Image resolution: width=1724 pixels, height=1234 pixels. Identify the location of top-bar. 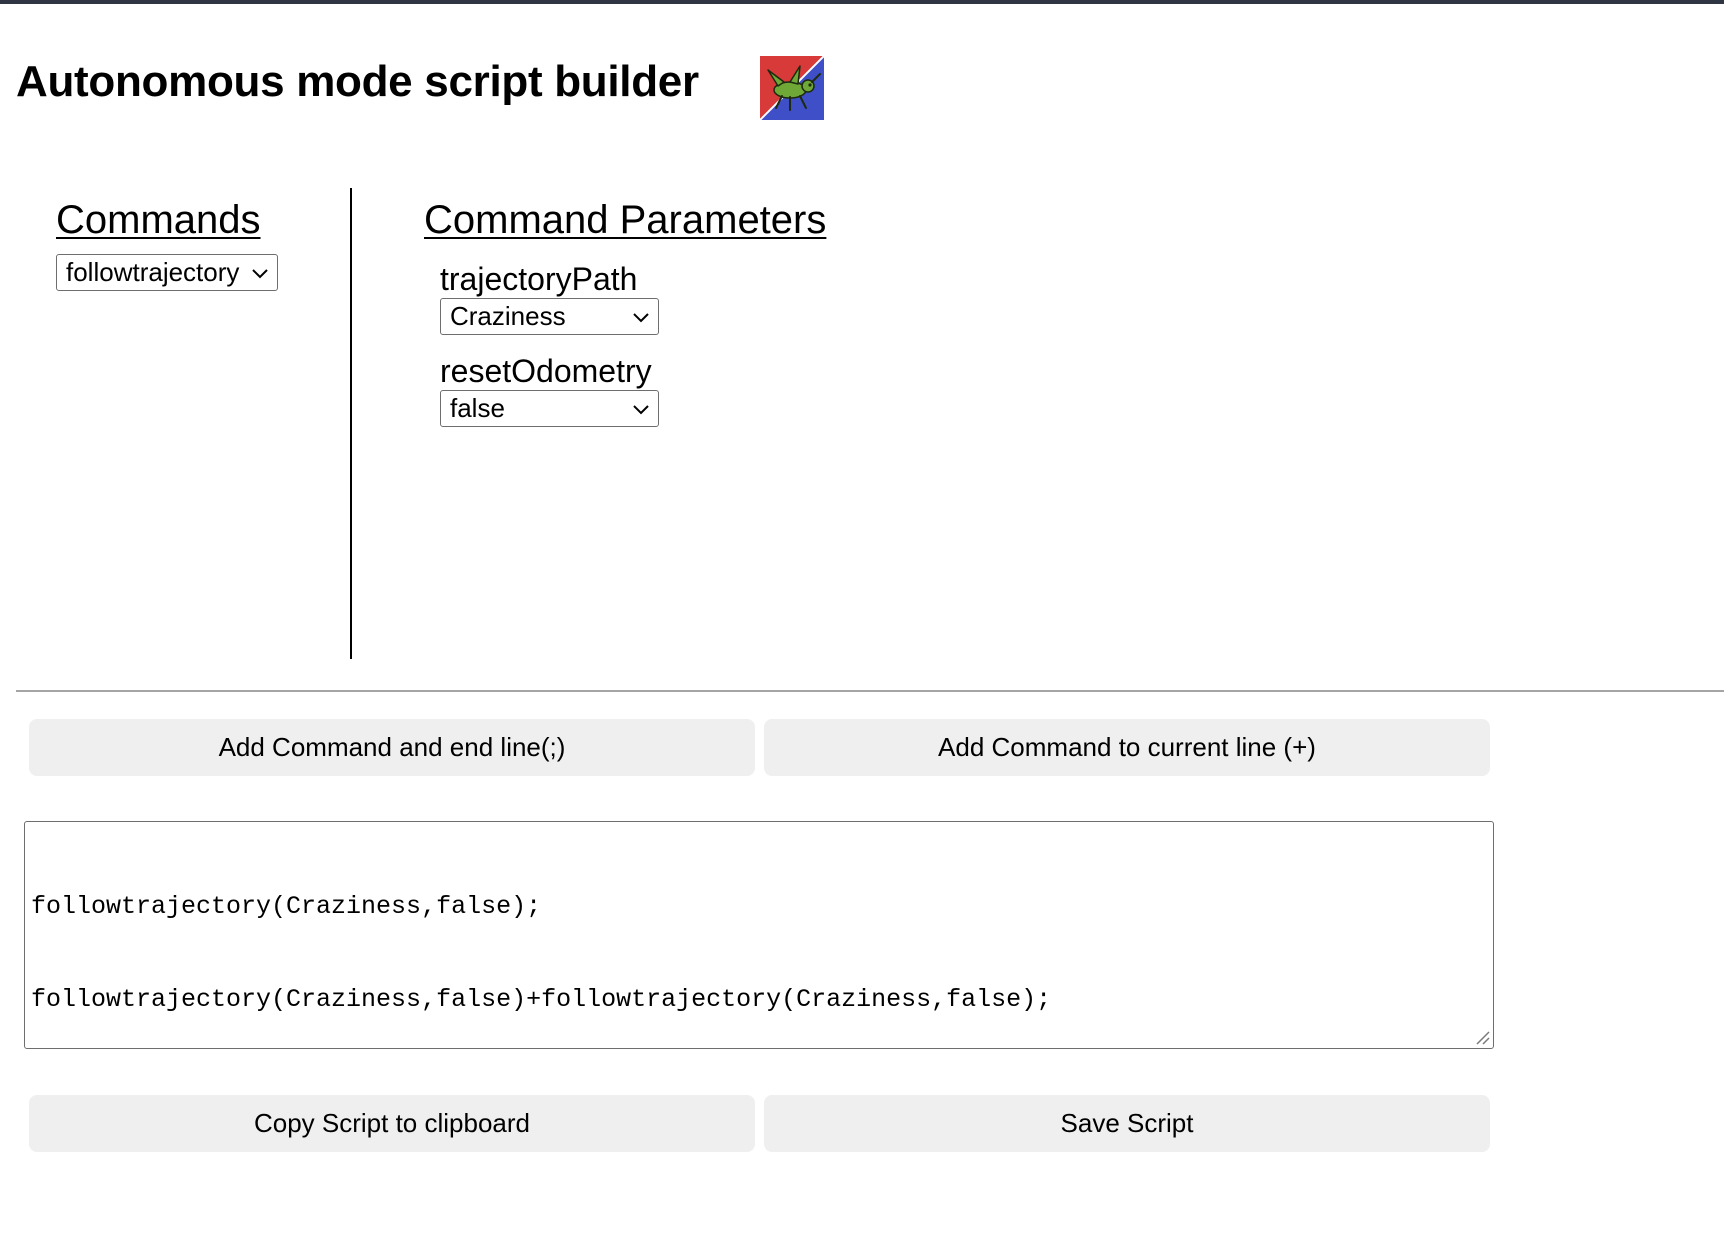
(862, 2).